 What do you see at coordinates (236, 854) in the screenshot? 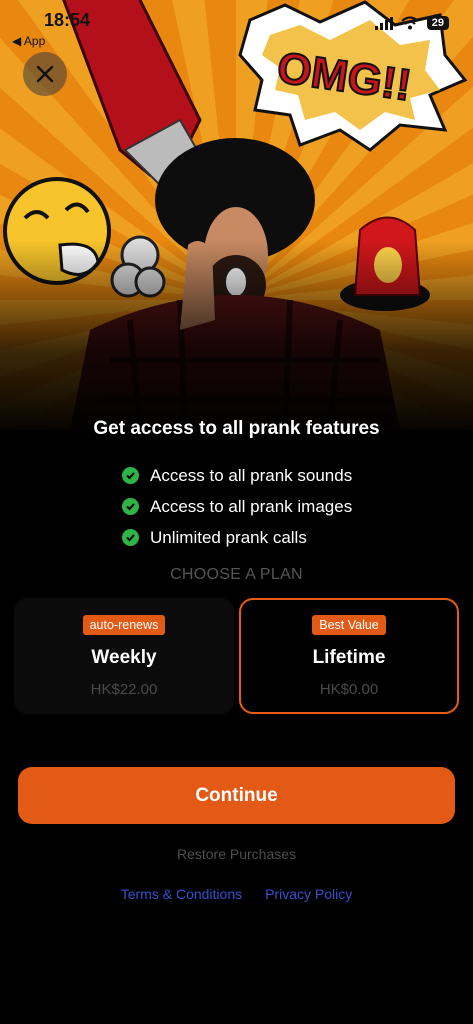
I see `restore-purchases-link: Restore Purchases` at bounding box center [236, 854].